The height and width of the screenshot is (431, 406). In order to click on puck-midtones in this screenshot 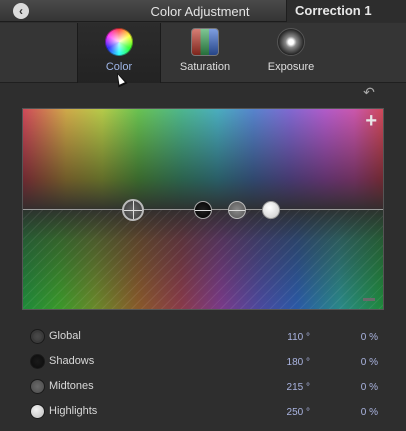, I will do `click(237, 210)`.